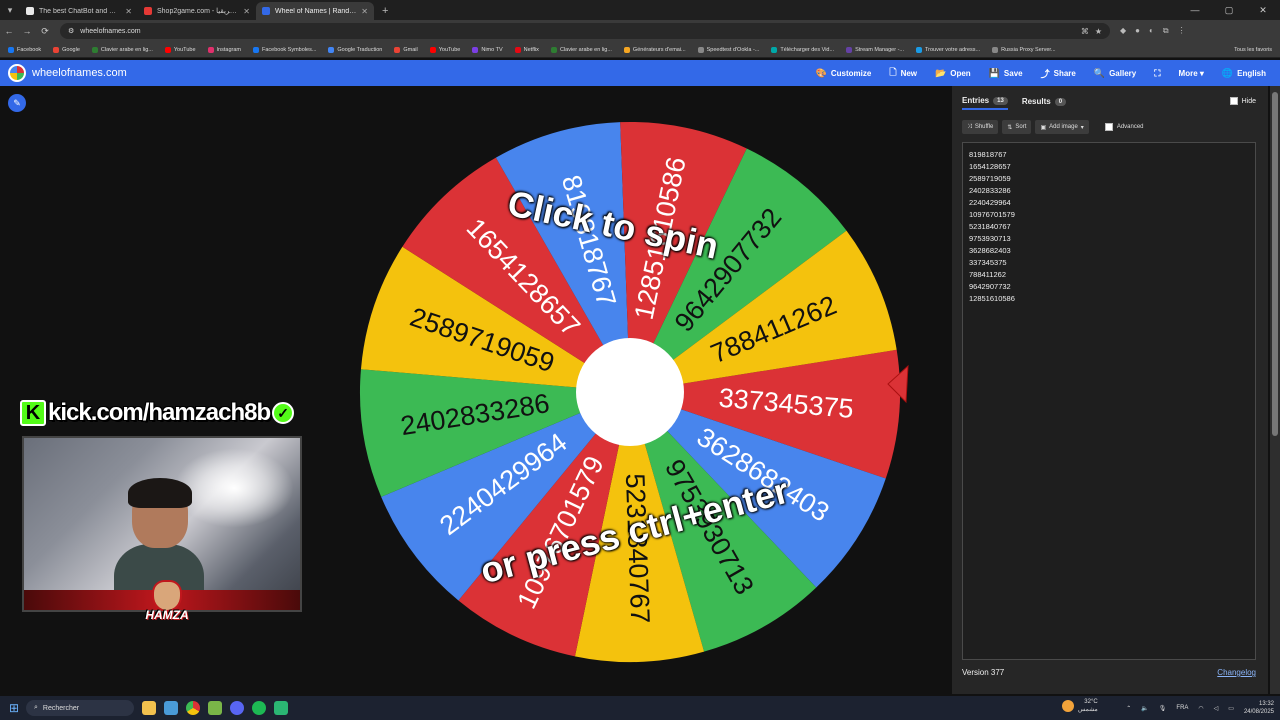 Image resolution: width=1280 pixels, height=720 pixels. I want to click on page-scrollbar, so click(1275, 390).